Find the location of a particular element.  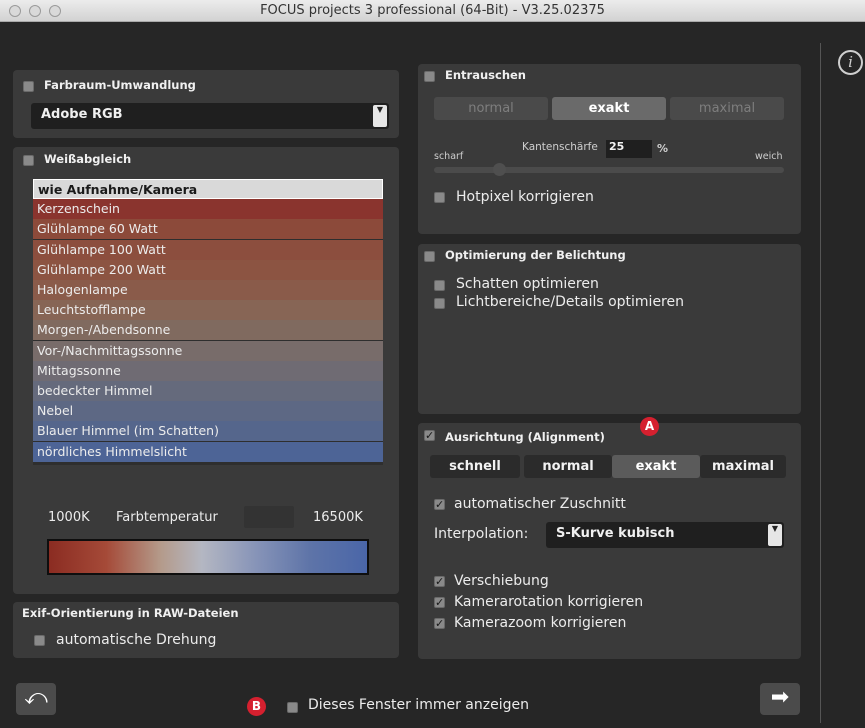

temp-label: Farbtemperatur is located at coordinates (167, 517).